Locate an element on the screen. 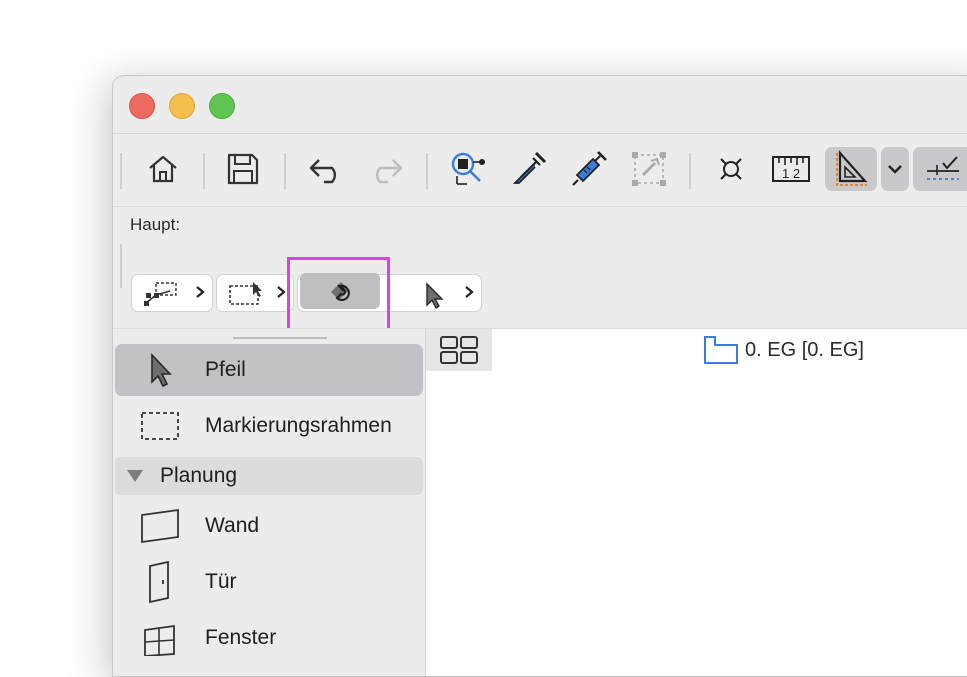 The height and width of the screenshot is (677, 967). tool-markierungsrahmen: Markierungsrahmen is located at coordinates (269, 426).